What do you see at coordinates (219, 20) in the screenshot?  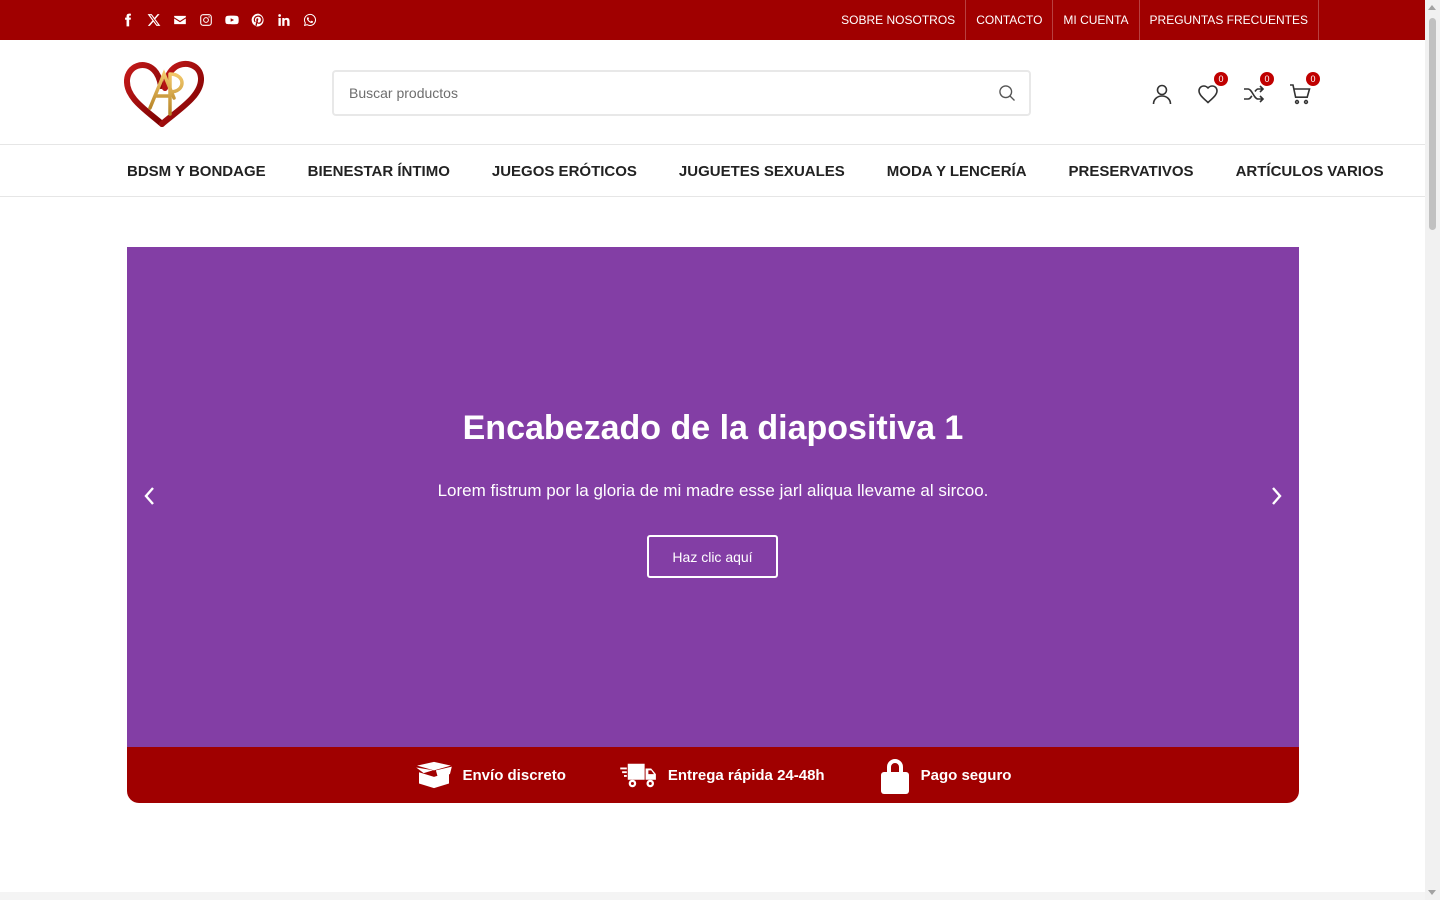 I see `social-links` at bounding box center [219, 20].